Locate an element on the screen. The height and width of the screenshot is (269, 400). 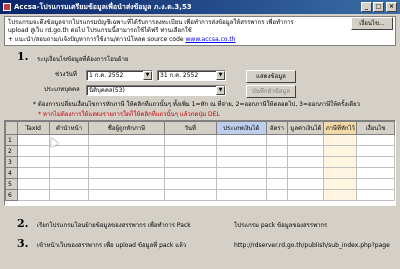
date-from-field: 1 ก.ค. 2552 ▼ is located at coordinates (119, 75).